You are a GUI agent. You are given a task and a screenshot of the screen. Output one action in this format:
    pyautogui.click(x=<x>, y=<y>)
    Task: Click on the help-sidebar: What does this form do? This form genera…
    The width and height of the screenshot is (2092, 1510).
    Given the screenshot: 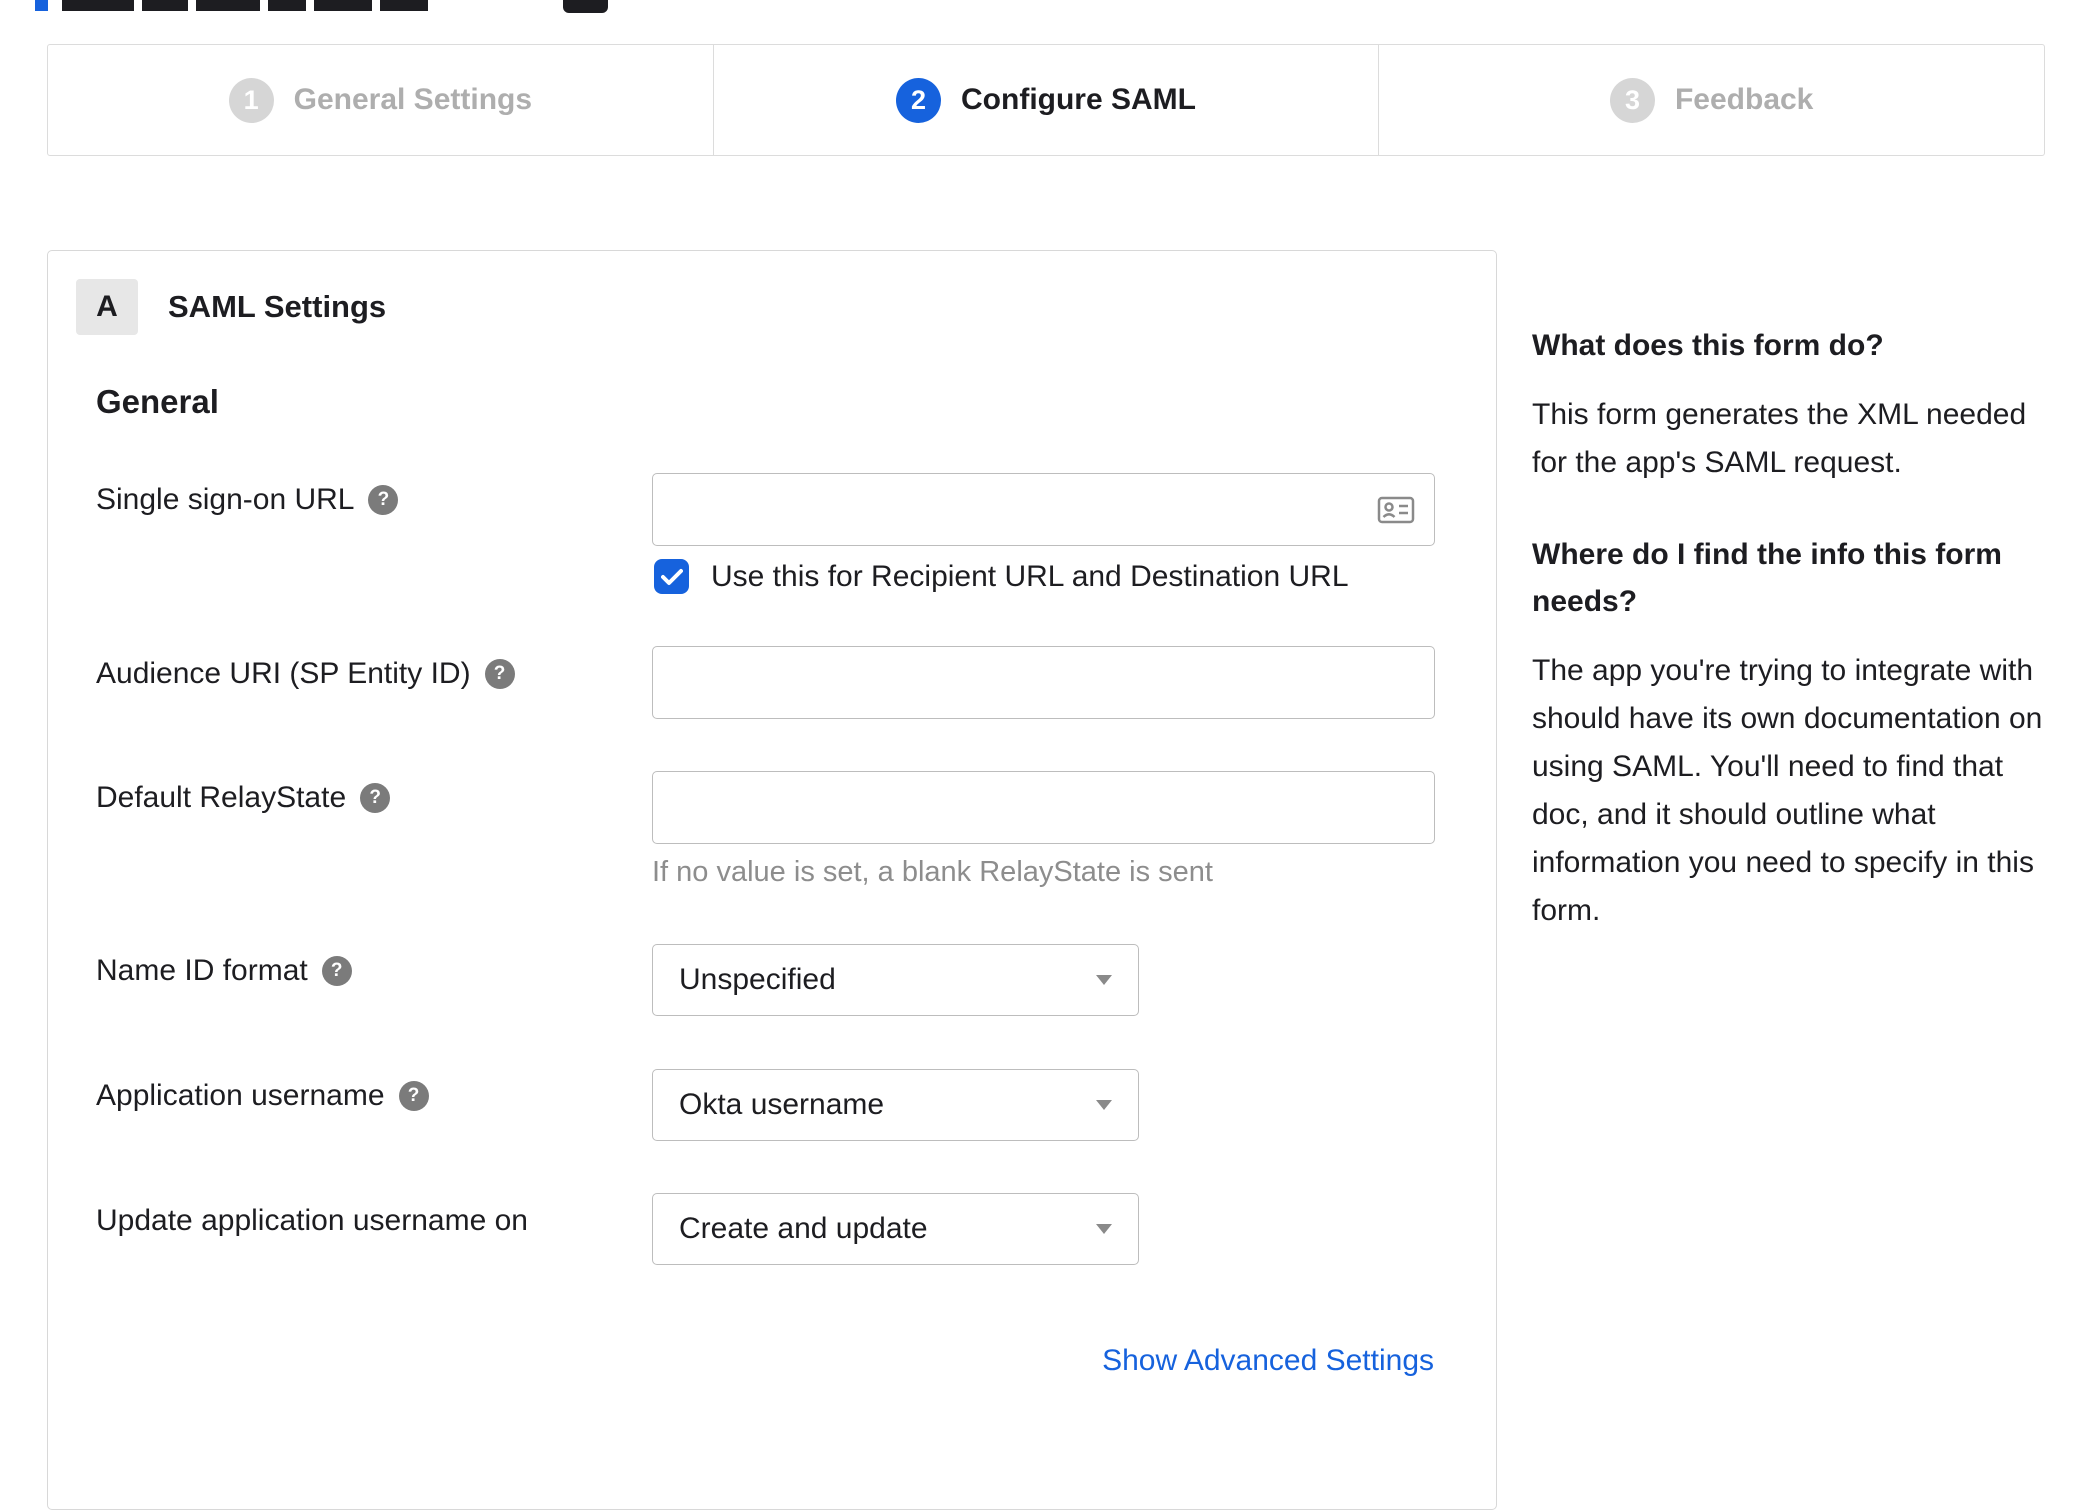 What is the action you would take?
    pyautogui.click(x=1789, y=650)
    